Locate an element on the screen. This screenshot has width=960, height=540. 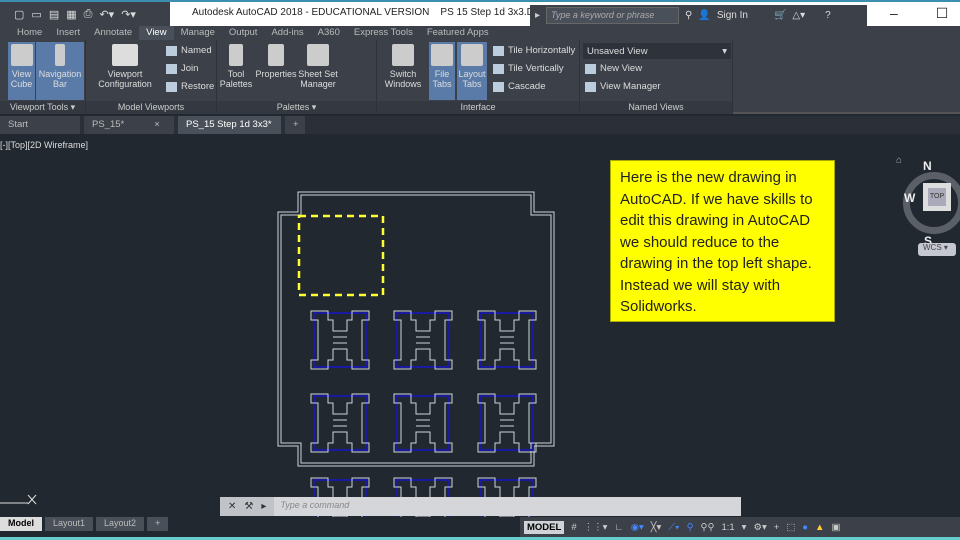
close-icon: ✕ is located at coordinates (232, 506).